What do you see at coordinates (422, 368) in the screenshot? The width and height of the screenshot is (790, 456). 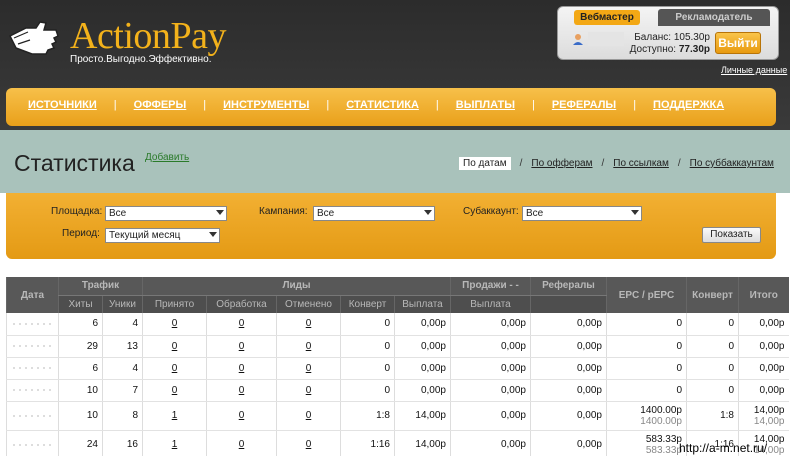 I see `lead-payout-cell: 0,00р` at bounding box center [422, 368].